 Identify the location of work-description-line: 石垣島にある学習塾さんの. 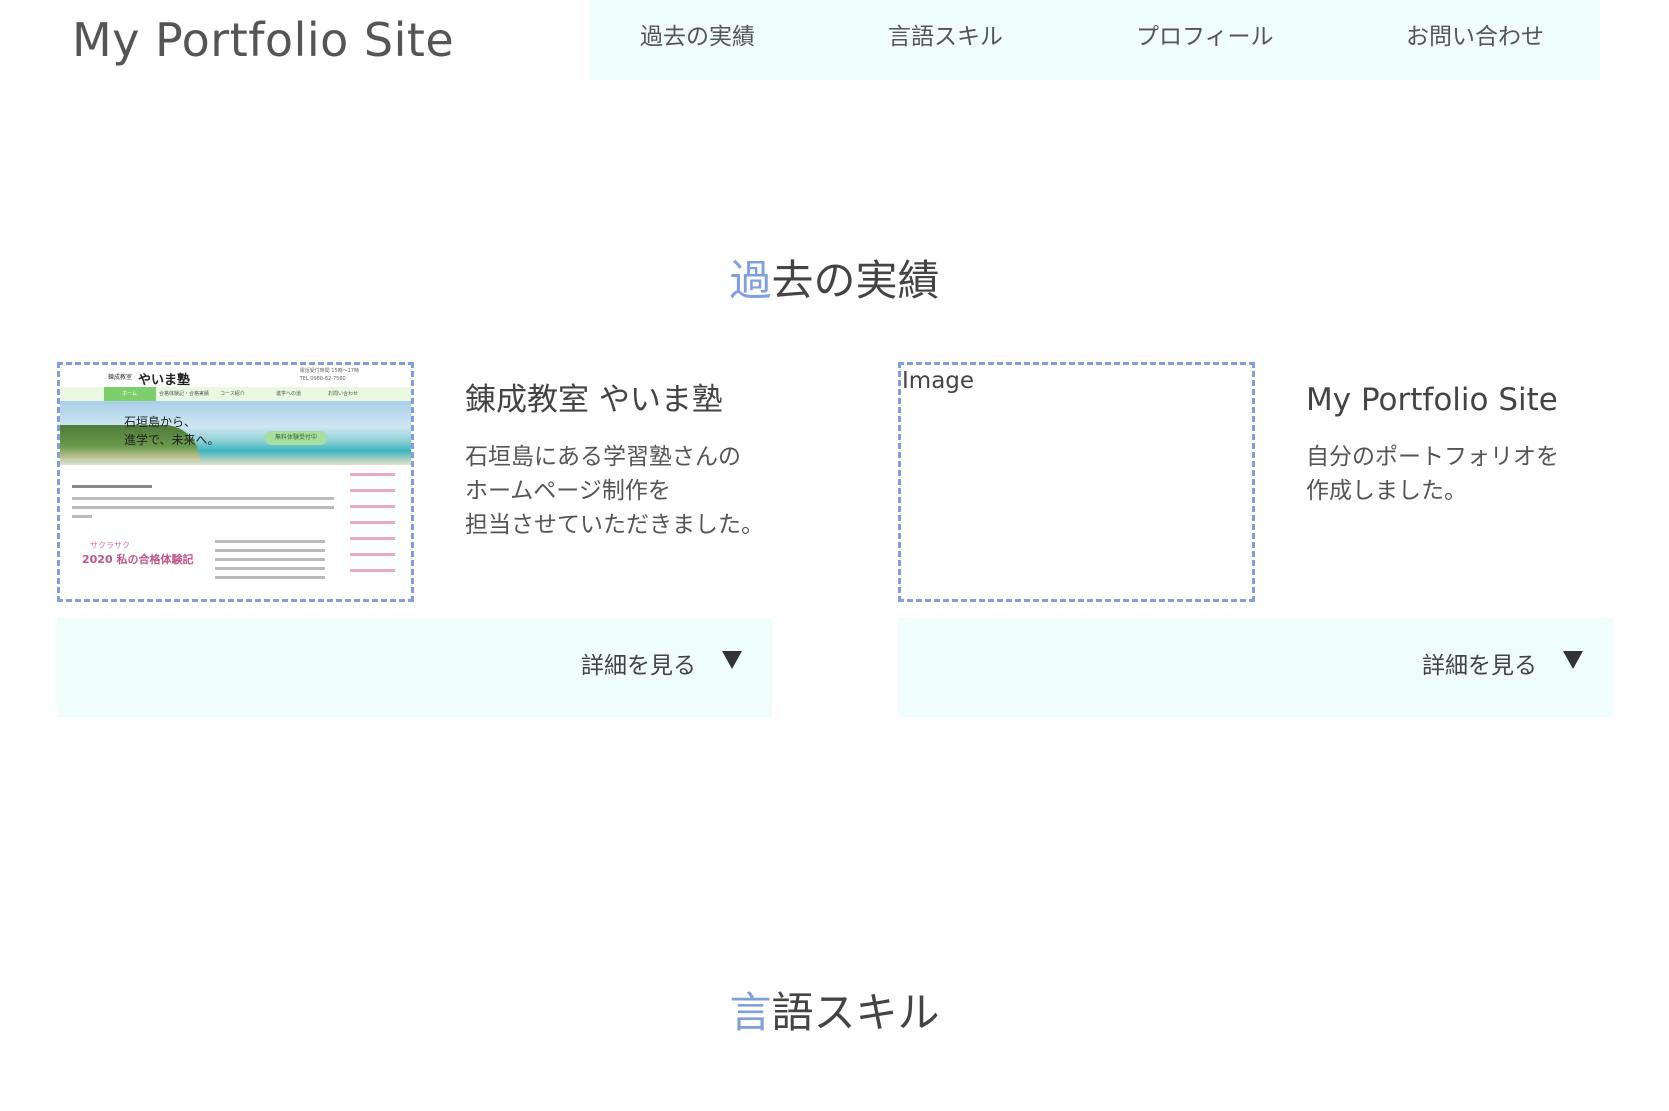
(603, 457).